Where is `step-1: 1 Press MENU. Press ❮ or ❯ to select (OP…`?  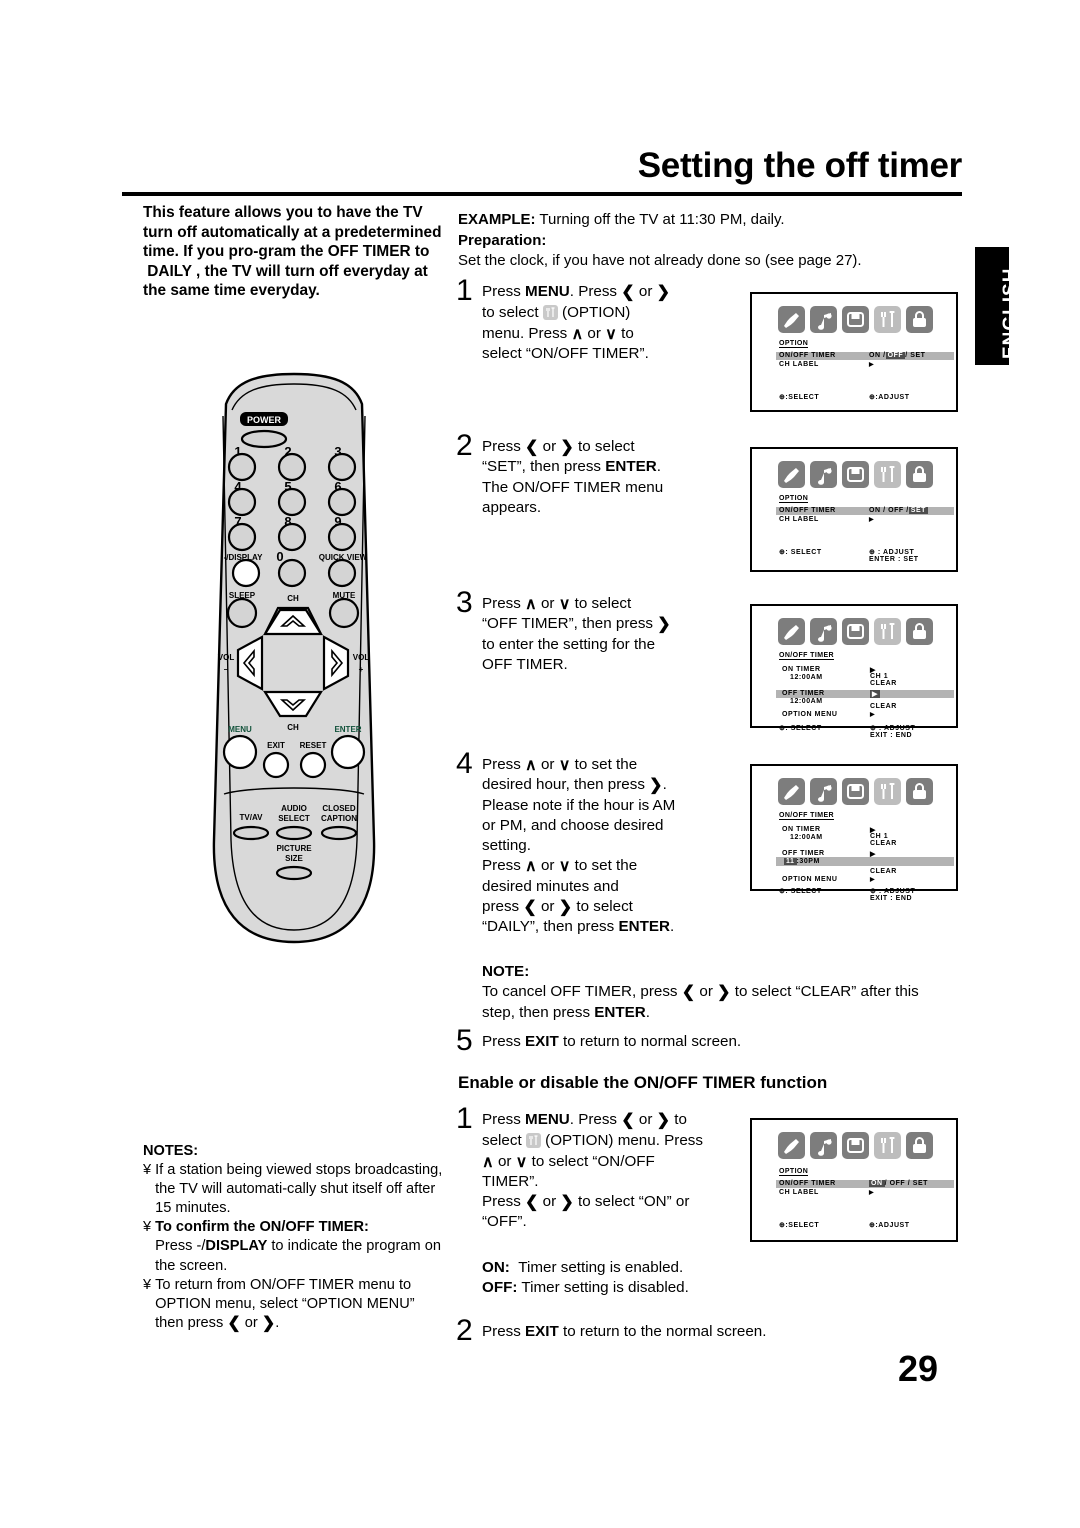
step-1: 1 Press MENU. Press ❮ or ❯ to select (OP… is located at coordinates (586, 319).